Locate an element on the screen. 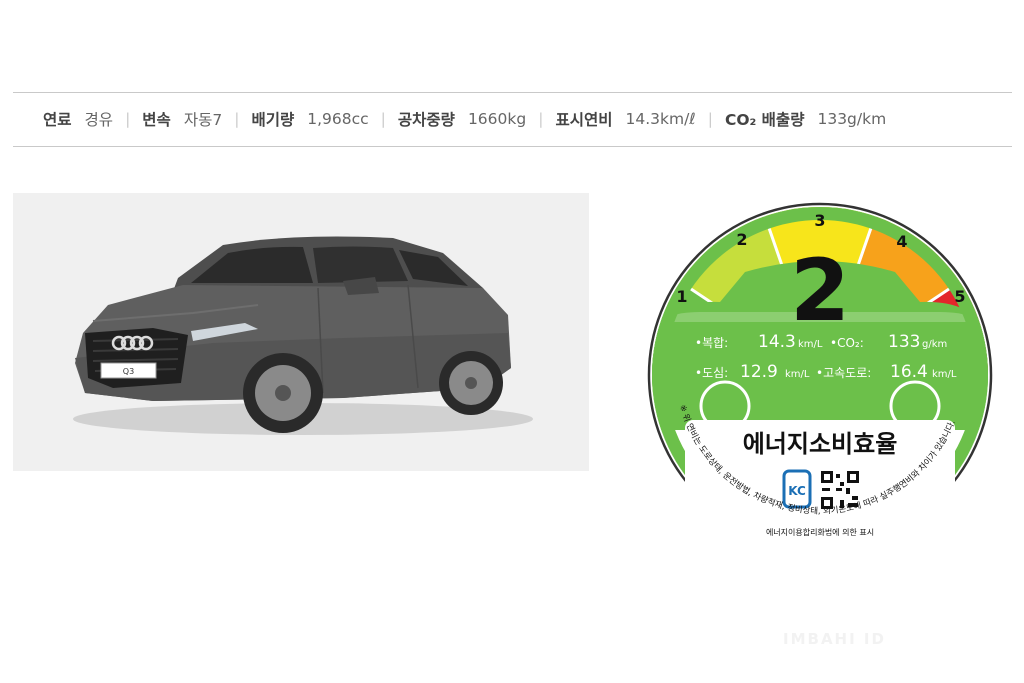  combined-value: 14.3 is located at coordinates (777, 342).